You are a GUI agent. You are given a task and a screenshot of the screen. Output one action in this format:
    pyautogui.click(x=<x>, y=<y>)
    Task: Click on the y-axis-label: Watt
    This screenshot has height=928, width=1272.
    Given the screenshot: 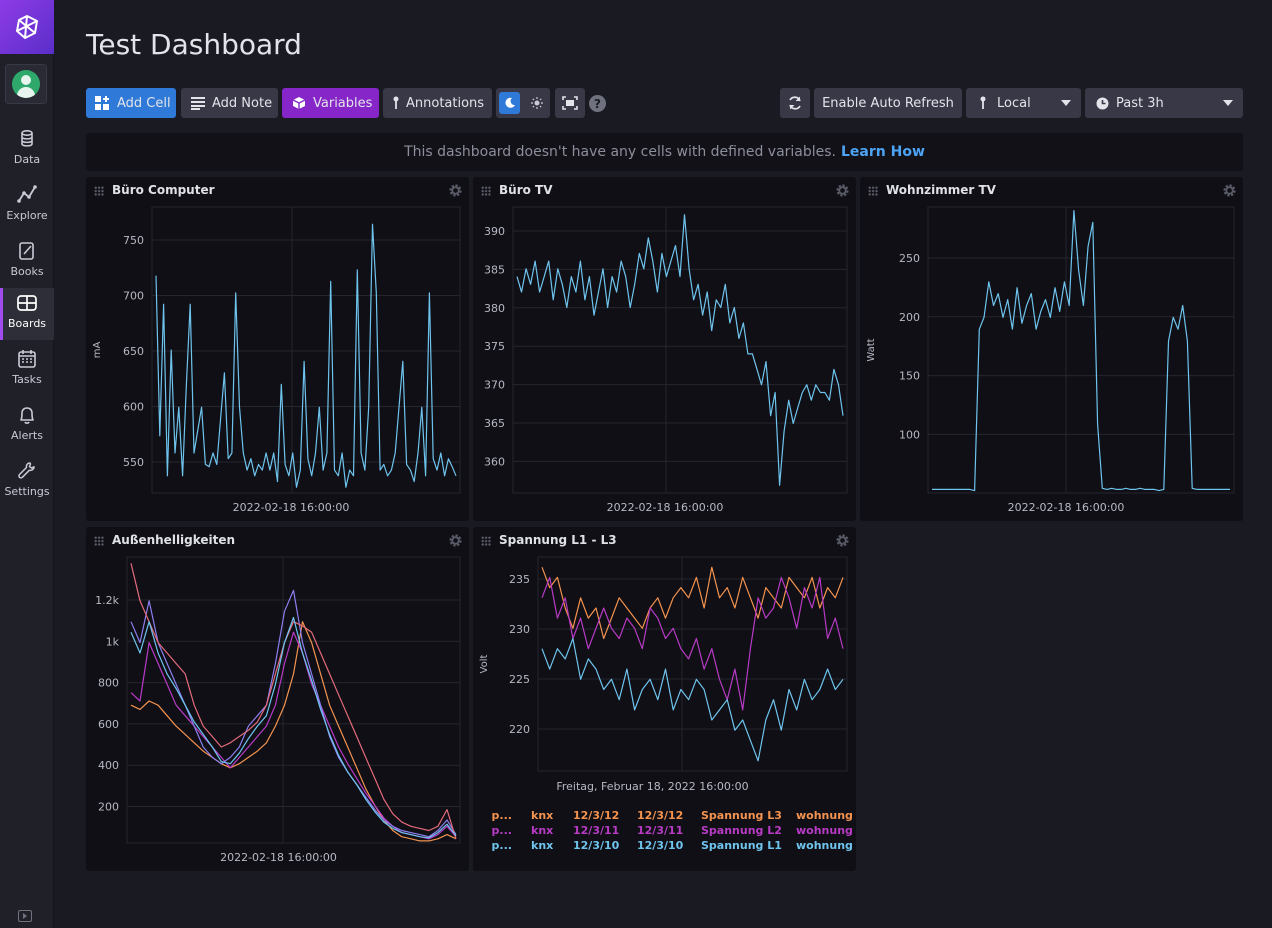 What is the action you would take?
    pyautogui.click(x=871, y=349)
    